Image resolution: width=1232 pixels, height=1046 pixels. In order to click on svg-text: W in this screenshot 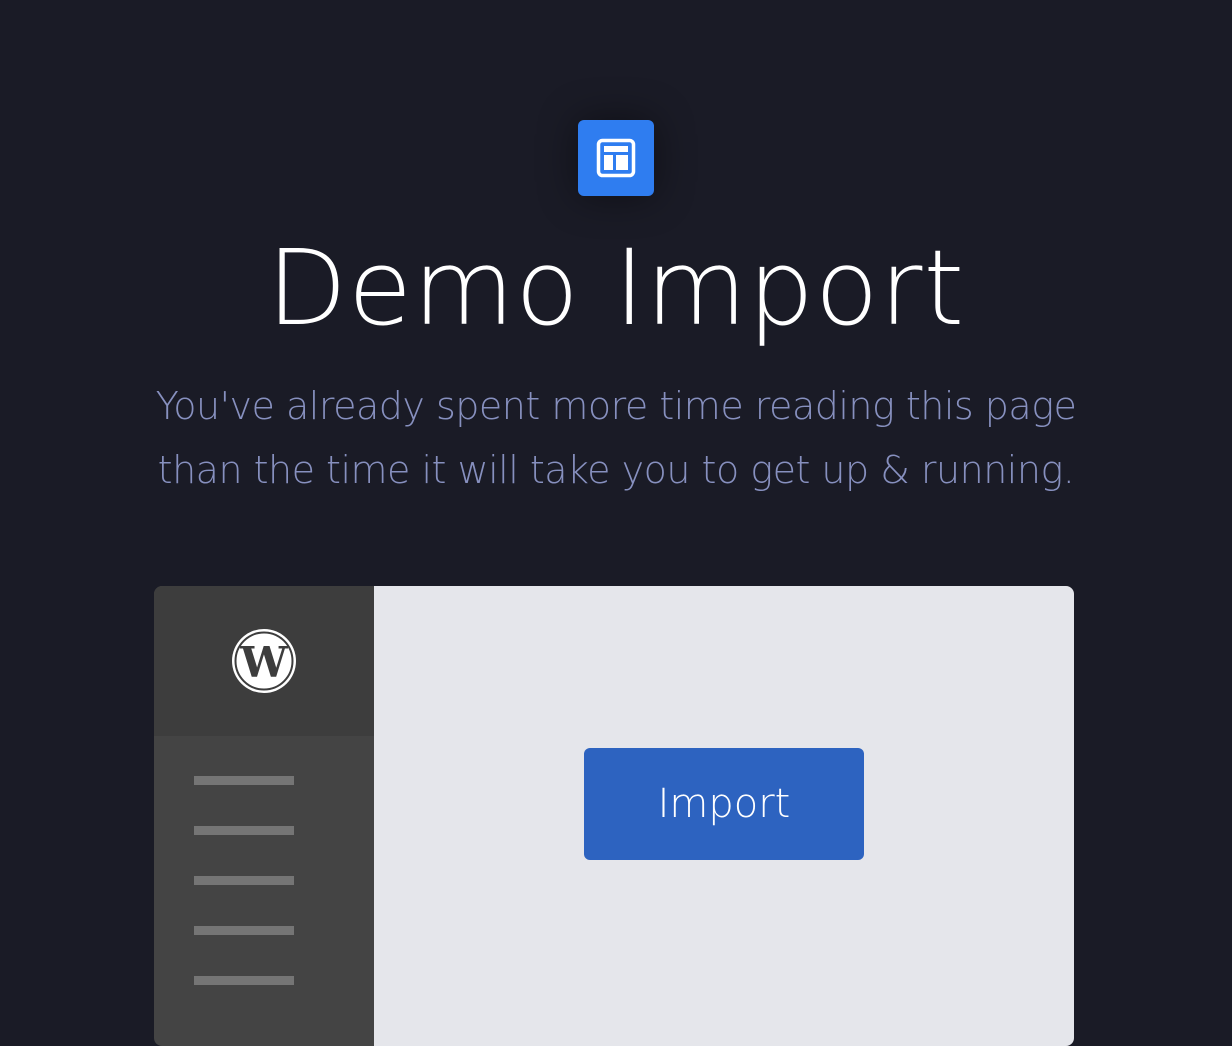, I will do `click(263, 662)`.